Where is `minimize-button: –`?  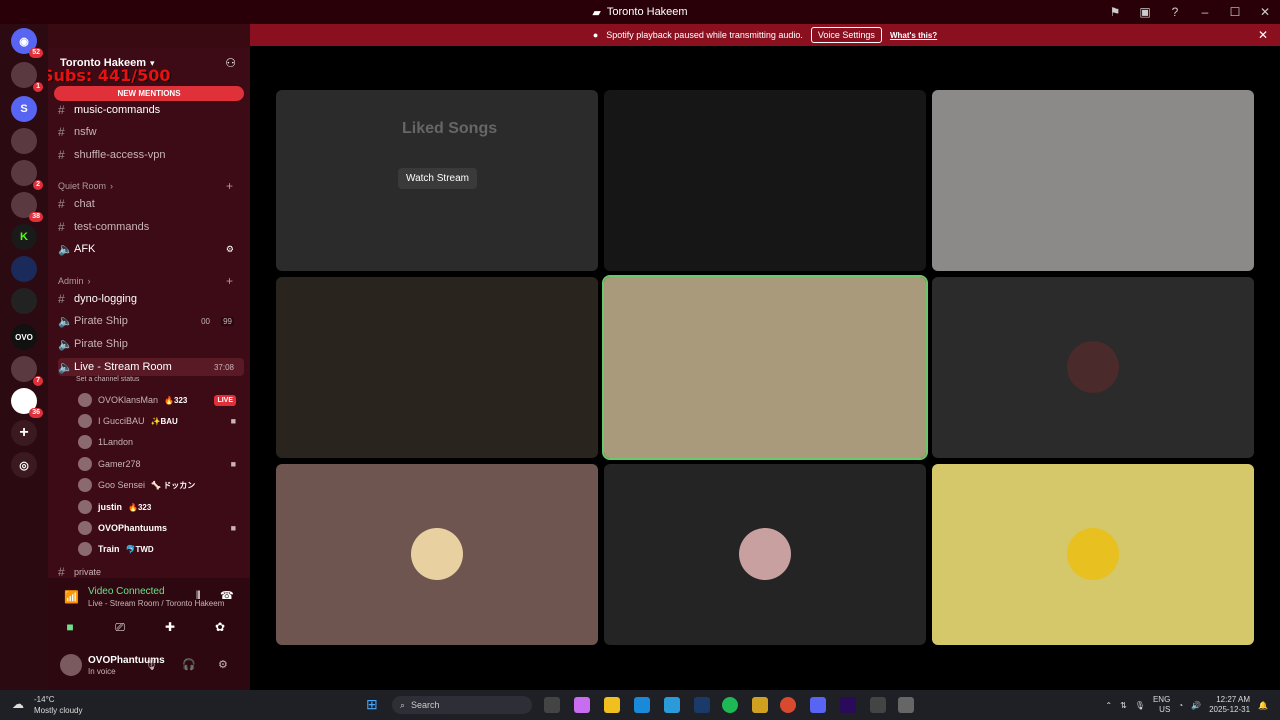 minimize-button: – is located at coordinates (1205, 12).